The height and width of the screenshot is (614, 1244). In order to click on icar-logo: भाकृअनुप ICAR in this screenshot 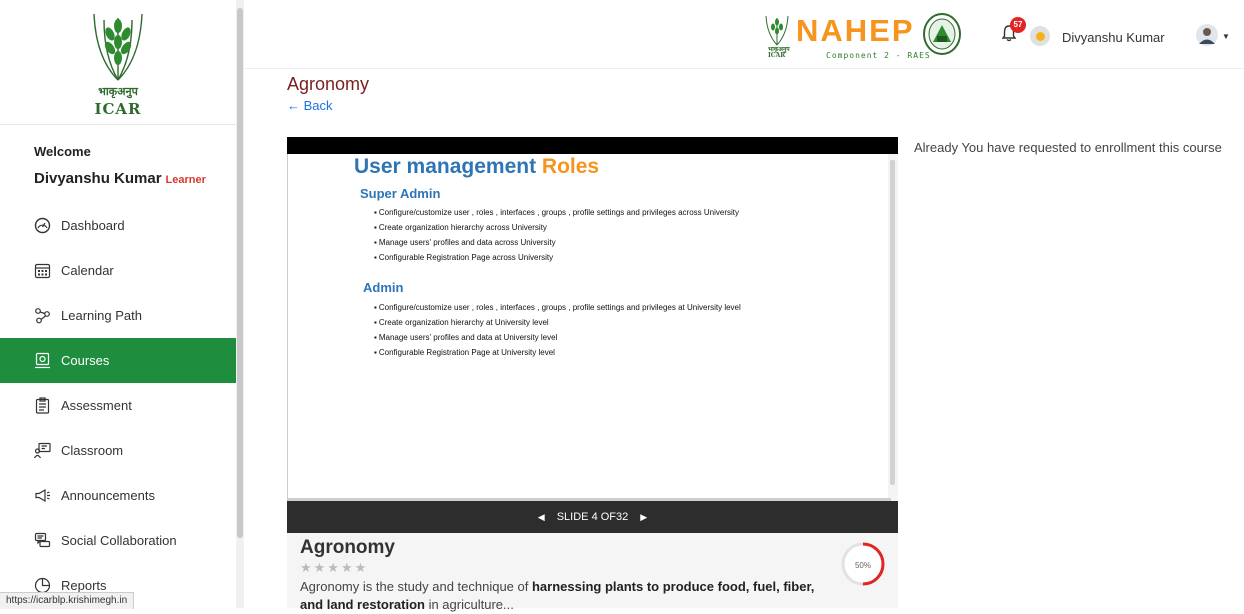, I will do `click(118, 62)`.